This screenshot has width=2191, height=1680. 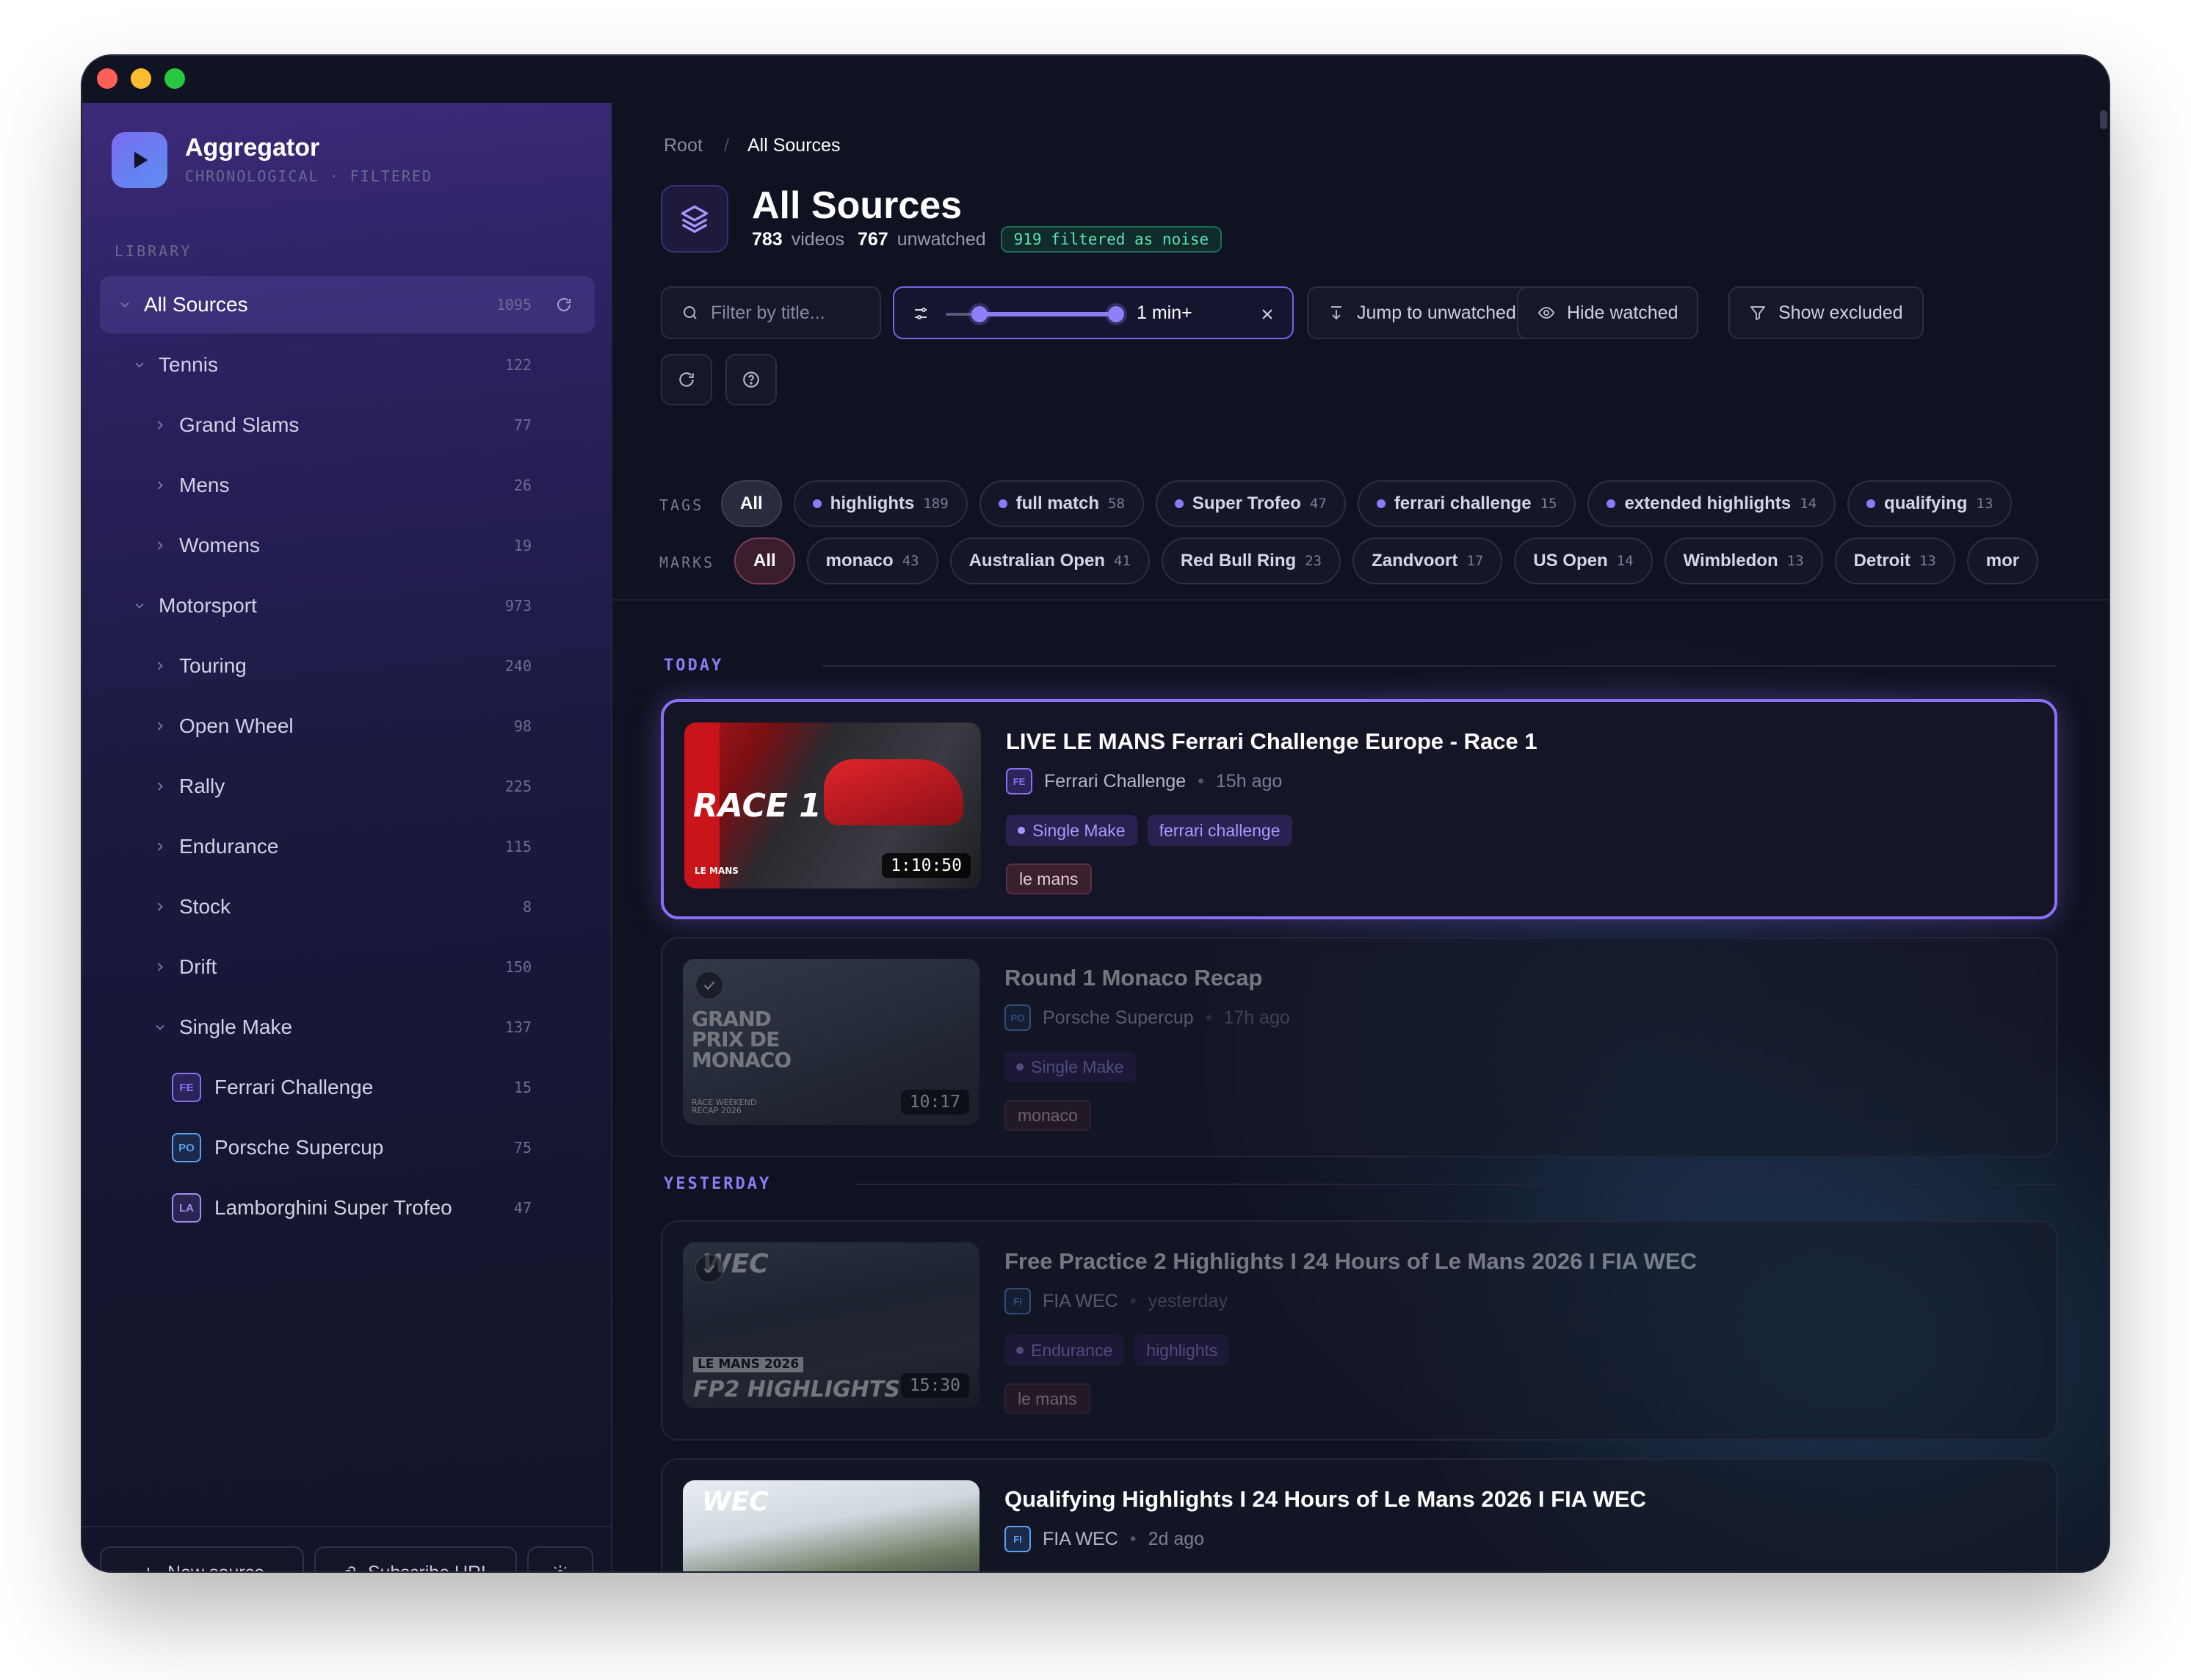 What do you see at coordinates (1251, 560) in the screenshot?
I see `mark-chip: Red Bull Ring 23` at bounding box center [1251, 560].